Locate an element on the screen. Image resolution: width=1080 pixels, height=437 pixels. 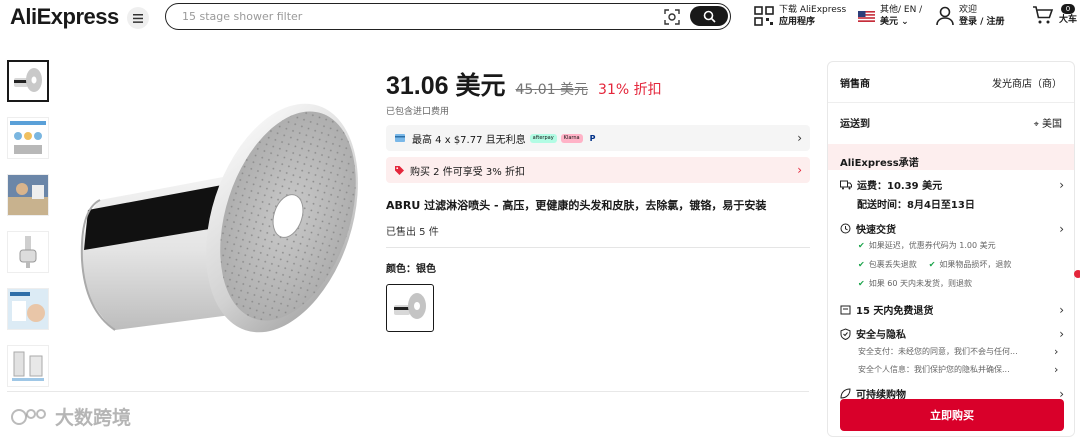
product-thumb is located at coordinates (28, 252).